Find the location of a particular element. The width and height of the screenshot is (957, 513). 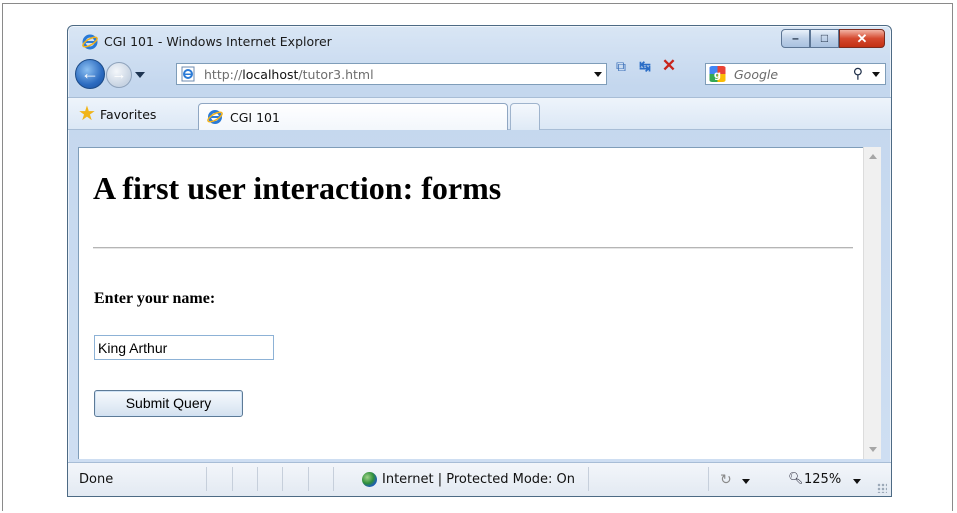

scroll-down-icon is located at coordinates (873, 449).